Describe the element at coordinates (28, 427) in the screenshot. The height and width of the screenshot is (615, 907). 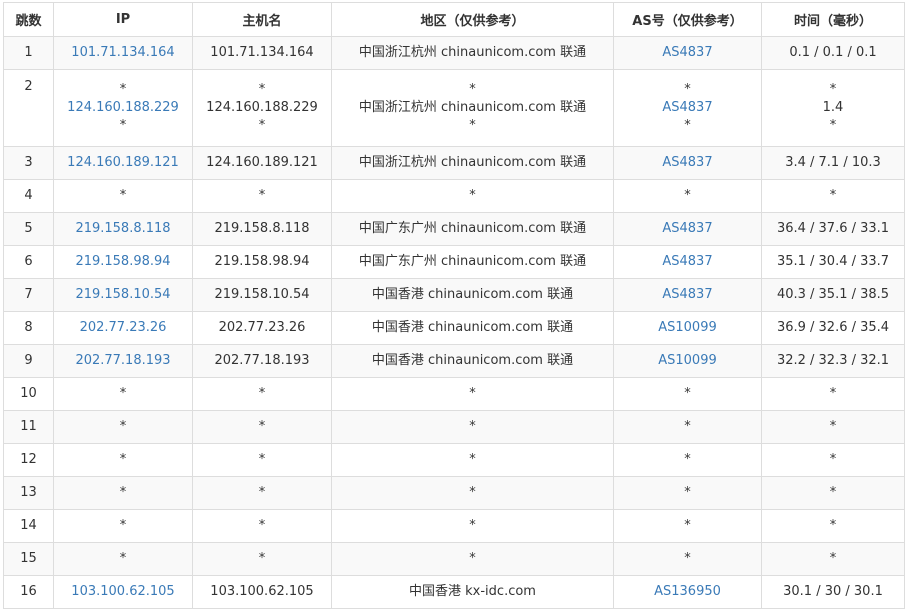
I see `hop-cell: 11` at that location.